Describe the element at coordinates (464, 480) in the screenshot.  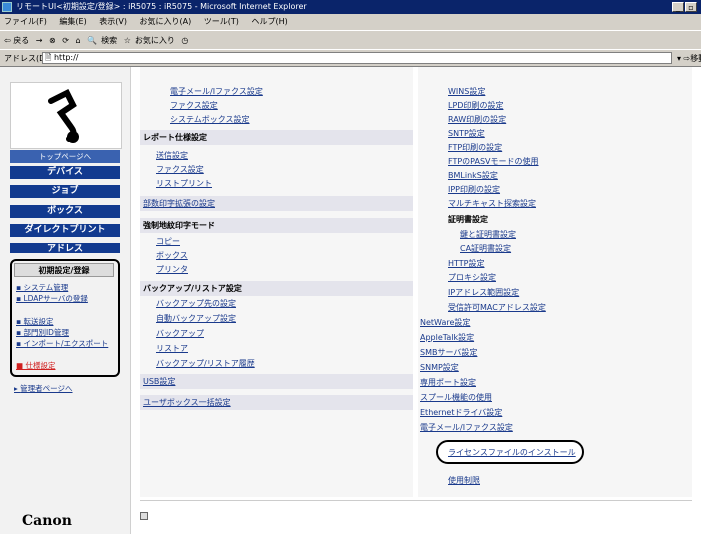
I see `usage-limit-link: 使用制限` at that location.